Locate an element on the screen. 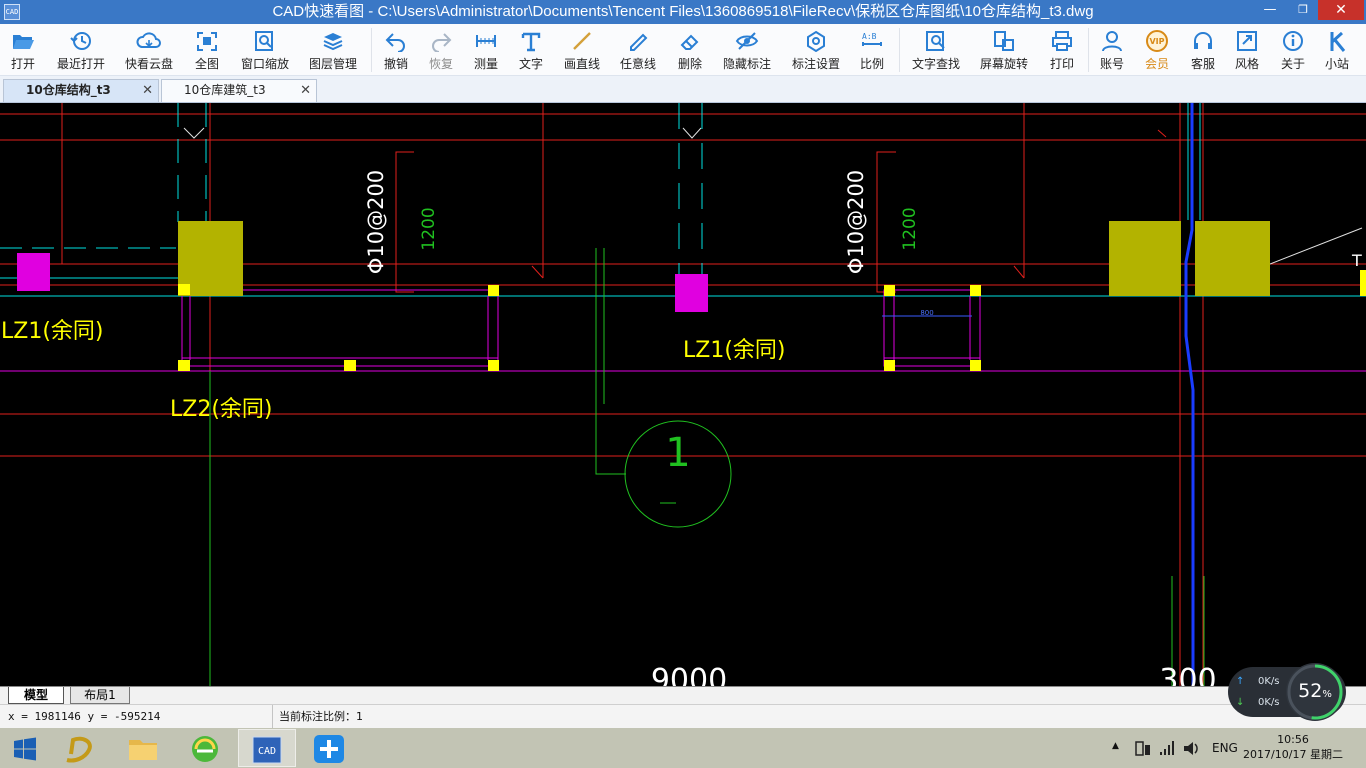 This screenshot has height=768, width=1366. download-speed-row: ↓ 0K/s is located at coordinates (1258, 702).